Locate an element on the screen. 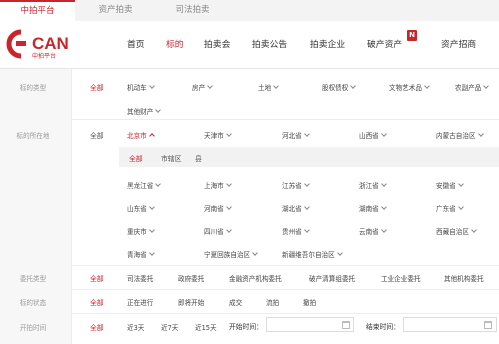 This screenshot has width=499, height=344. nav-auction-companies: 拍卖企业 is located at coordinates (327, 43).